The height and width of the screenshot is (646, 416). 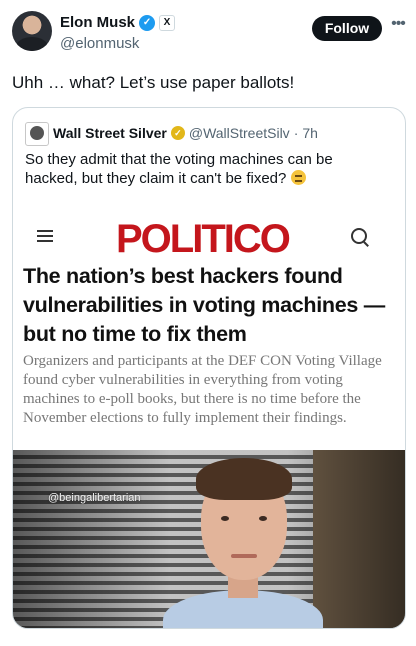 What do you see at coordinates (244, 556) in the screenshot?
I see `person-mouth` at bounding box center [244, 556].